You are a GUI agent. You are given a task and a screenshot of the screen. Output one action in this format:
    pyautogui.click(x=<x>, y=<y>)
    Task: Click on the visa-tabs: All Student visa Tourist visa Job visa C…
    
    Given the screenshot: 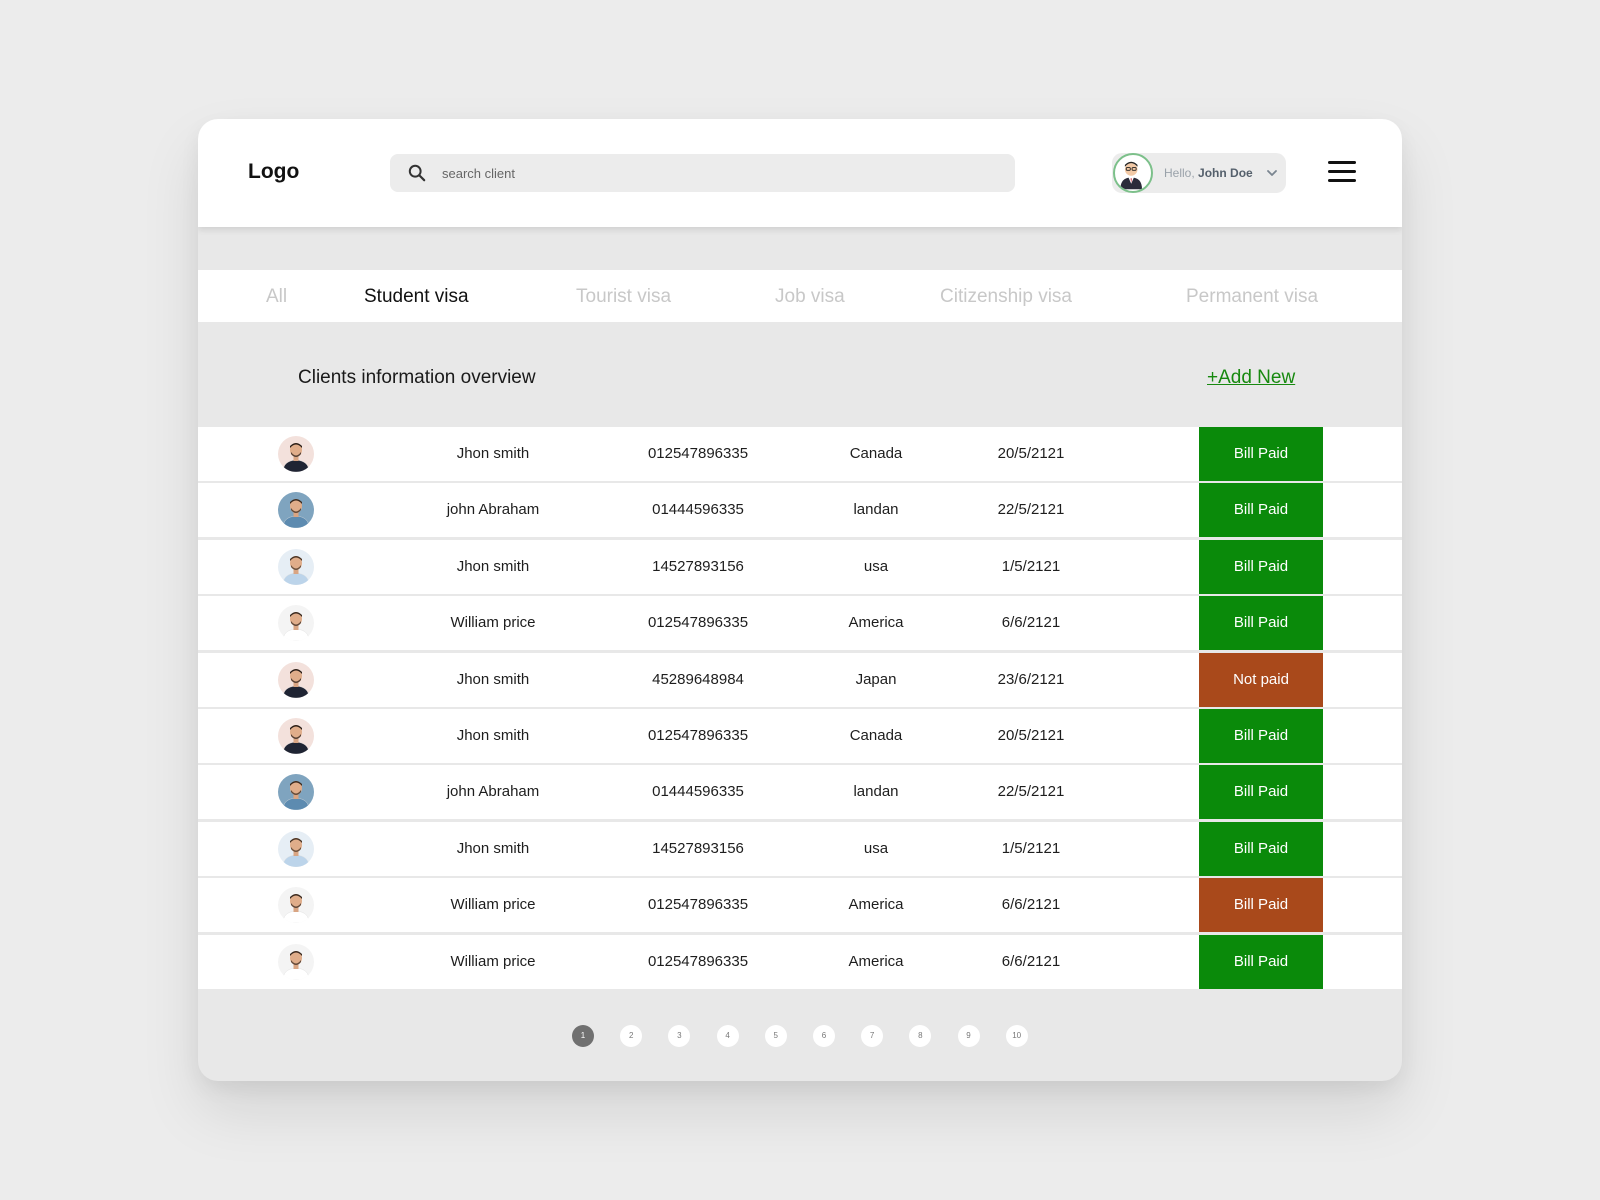 What is the action you would take?
    pyautogui.click(x=800, y=296)
    